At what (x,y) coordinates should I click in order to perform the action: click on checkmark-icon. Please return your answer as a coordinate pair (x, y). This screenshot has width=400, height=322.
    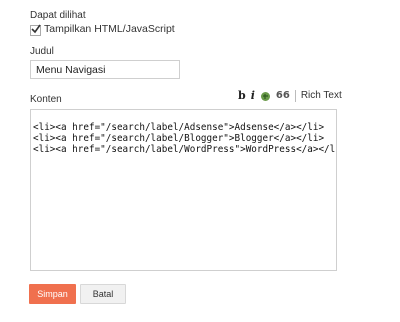
    Looking at the image, I should click on (36, 29).